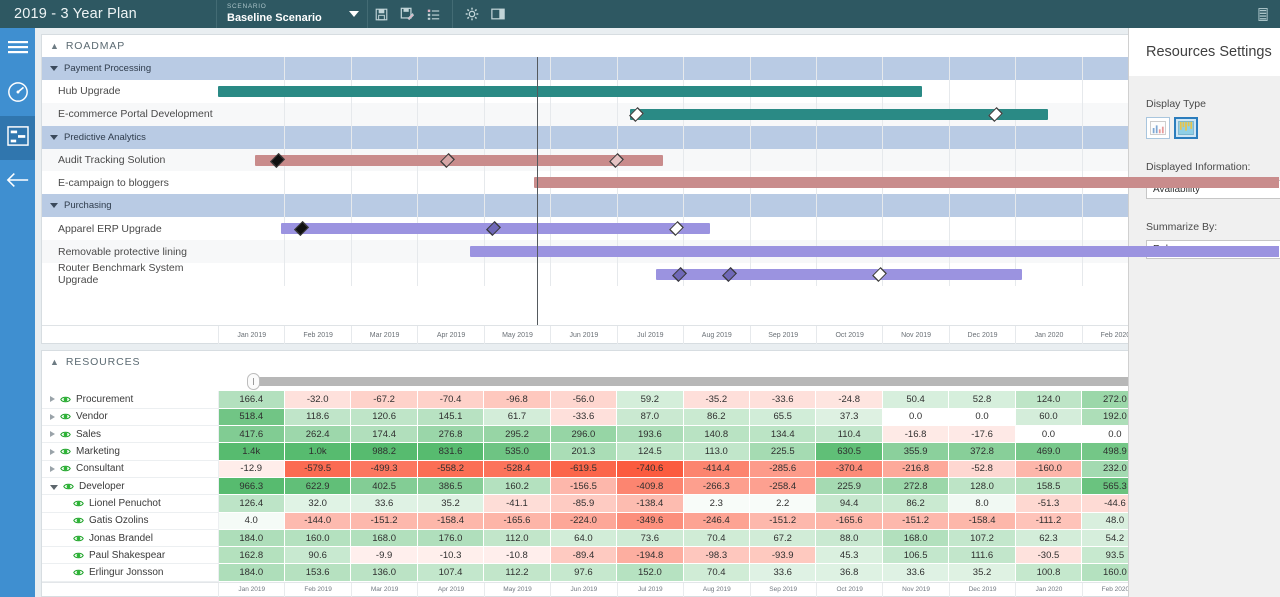 The width and height of the screenshot is (1280, 597). I want to click on resource-name-cell: Erlingur Jonsson, so click(130, 572).